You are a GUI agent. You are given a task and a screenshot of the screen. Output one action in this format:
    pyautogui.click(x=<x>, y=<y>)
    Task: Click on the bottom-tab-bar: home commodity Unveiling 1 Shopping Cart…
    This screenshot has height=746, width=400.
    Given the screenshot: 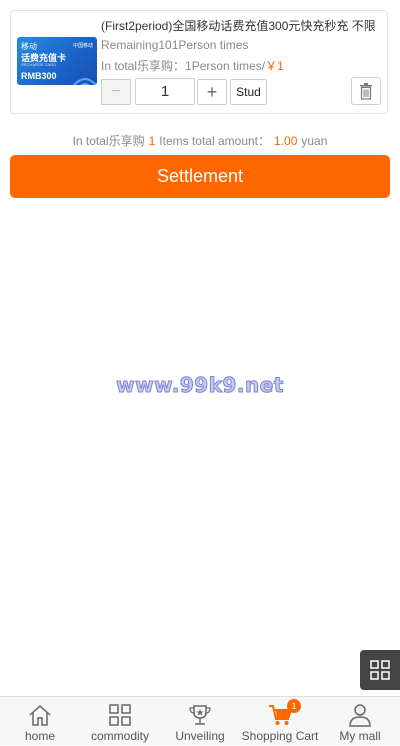 What is the action you would take?
    pyautogui.click(x=200, y=720)
    